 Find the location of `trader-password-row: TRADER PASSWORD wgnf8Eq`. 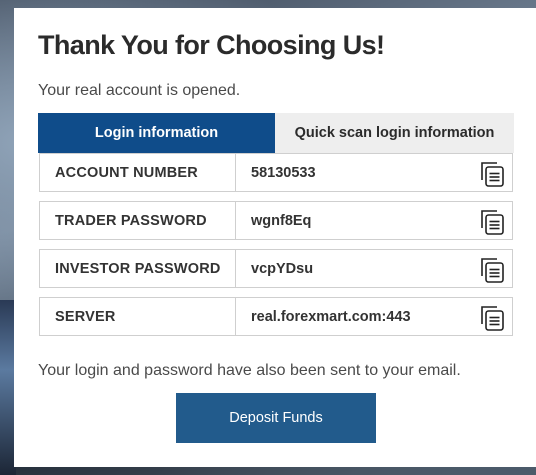

trader-password-row: TRADER PASSWORD wgnf8Eq is located at coordinates (276, 220).